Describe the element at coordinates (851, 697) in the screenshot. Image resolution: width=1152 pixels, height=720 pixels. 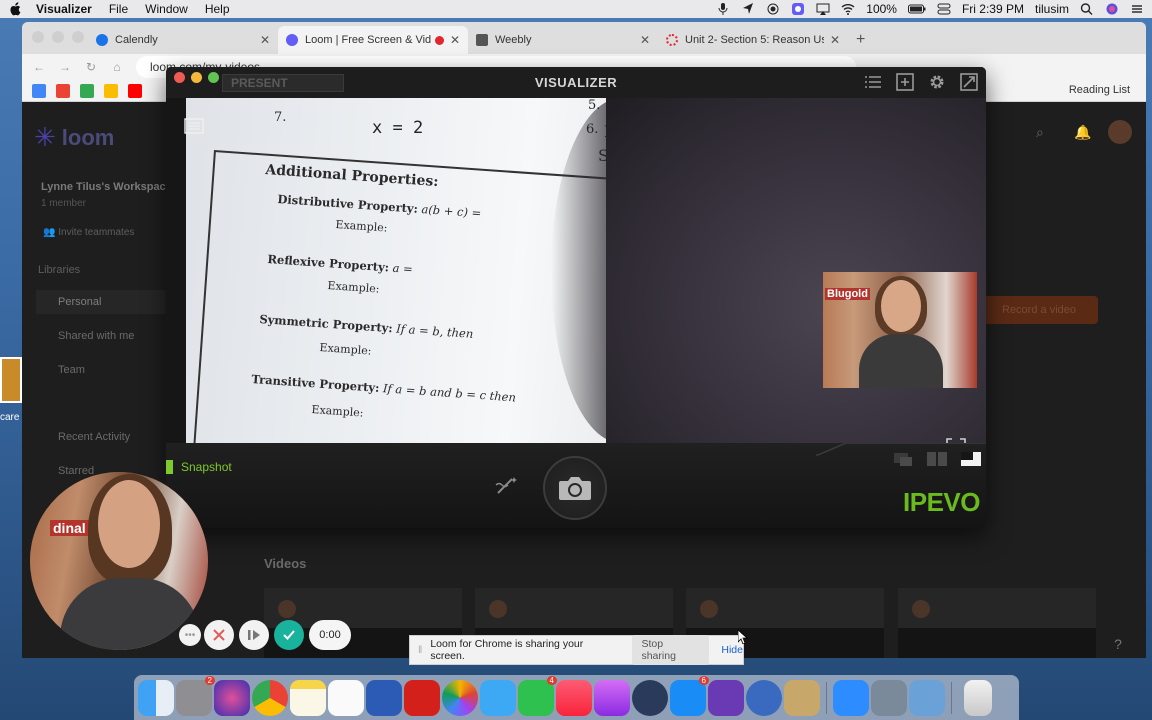
I see `zoom-icon` at that location.